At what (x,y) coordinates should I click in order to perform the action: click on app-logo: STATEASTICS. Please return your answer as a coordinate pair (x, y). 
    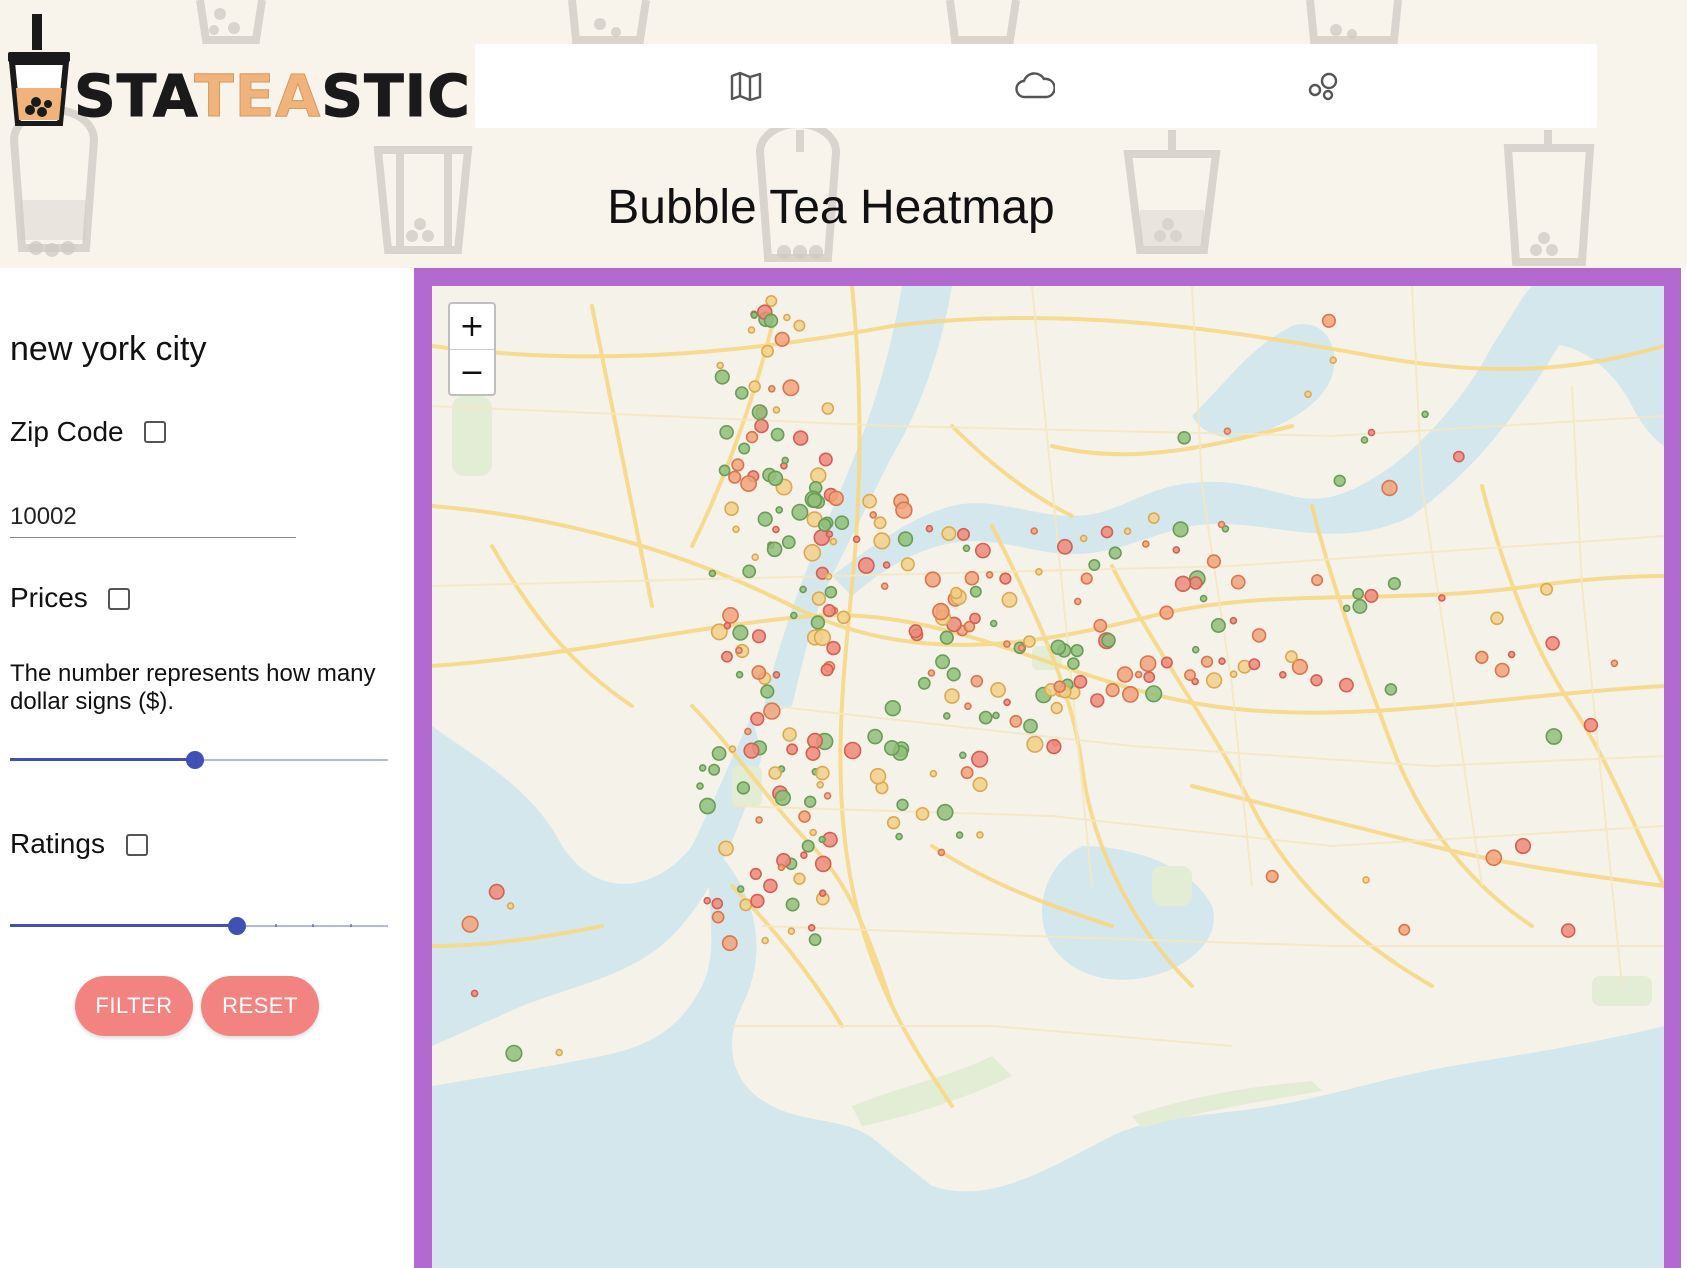
    Looking at the image, I should click on (259, 72).